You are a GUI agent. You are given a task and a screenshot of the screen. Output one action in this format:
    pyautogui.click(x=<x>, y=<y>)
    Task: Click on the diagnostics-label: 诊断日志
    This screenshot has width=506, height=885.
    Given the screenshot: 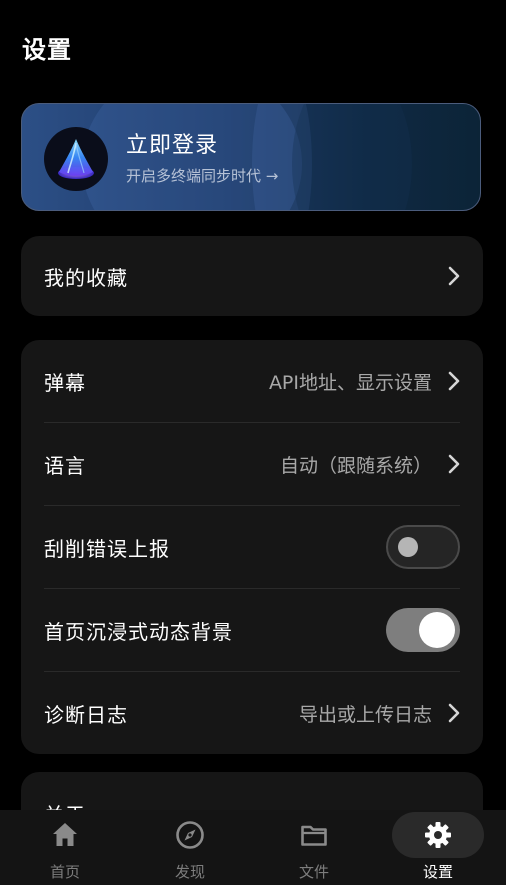 What is the action you would take?
    pyautogui.click(x=86, y=714)
    